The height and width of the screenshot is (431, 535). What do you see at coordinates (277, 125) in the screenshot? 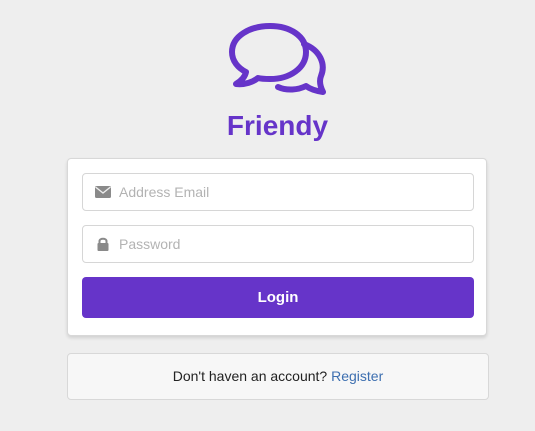
I see `brand-title: Friendy` at bounding box center [277, 125].